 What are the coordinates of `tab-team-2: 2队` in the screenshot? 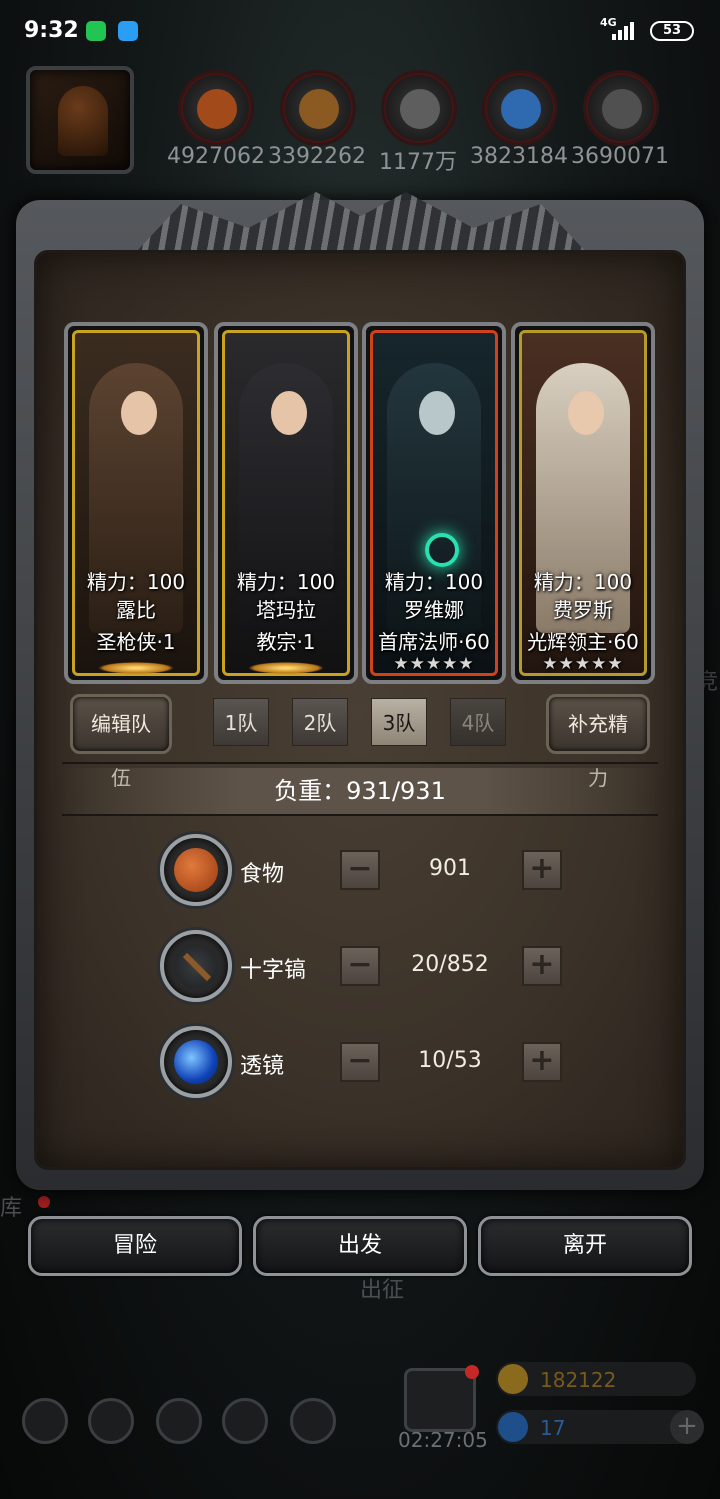 It's located at (320, 722).